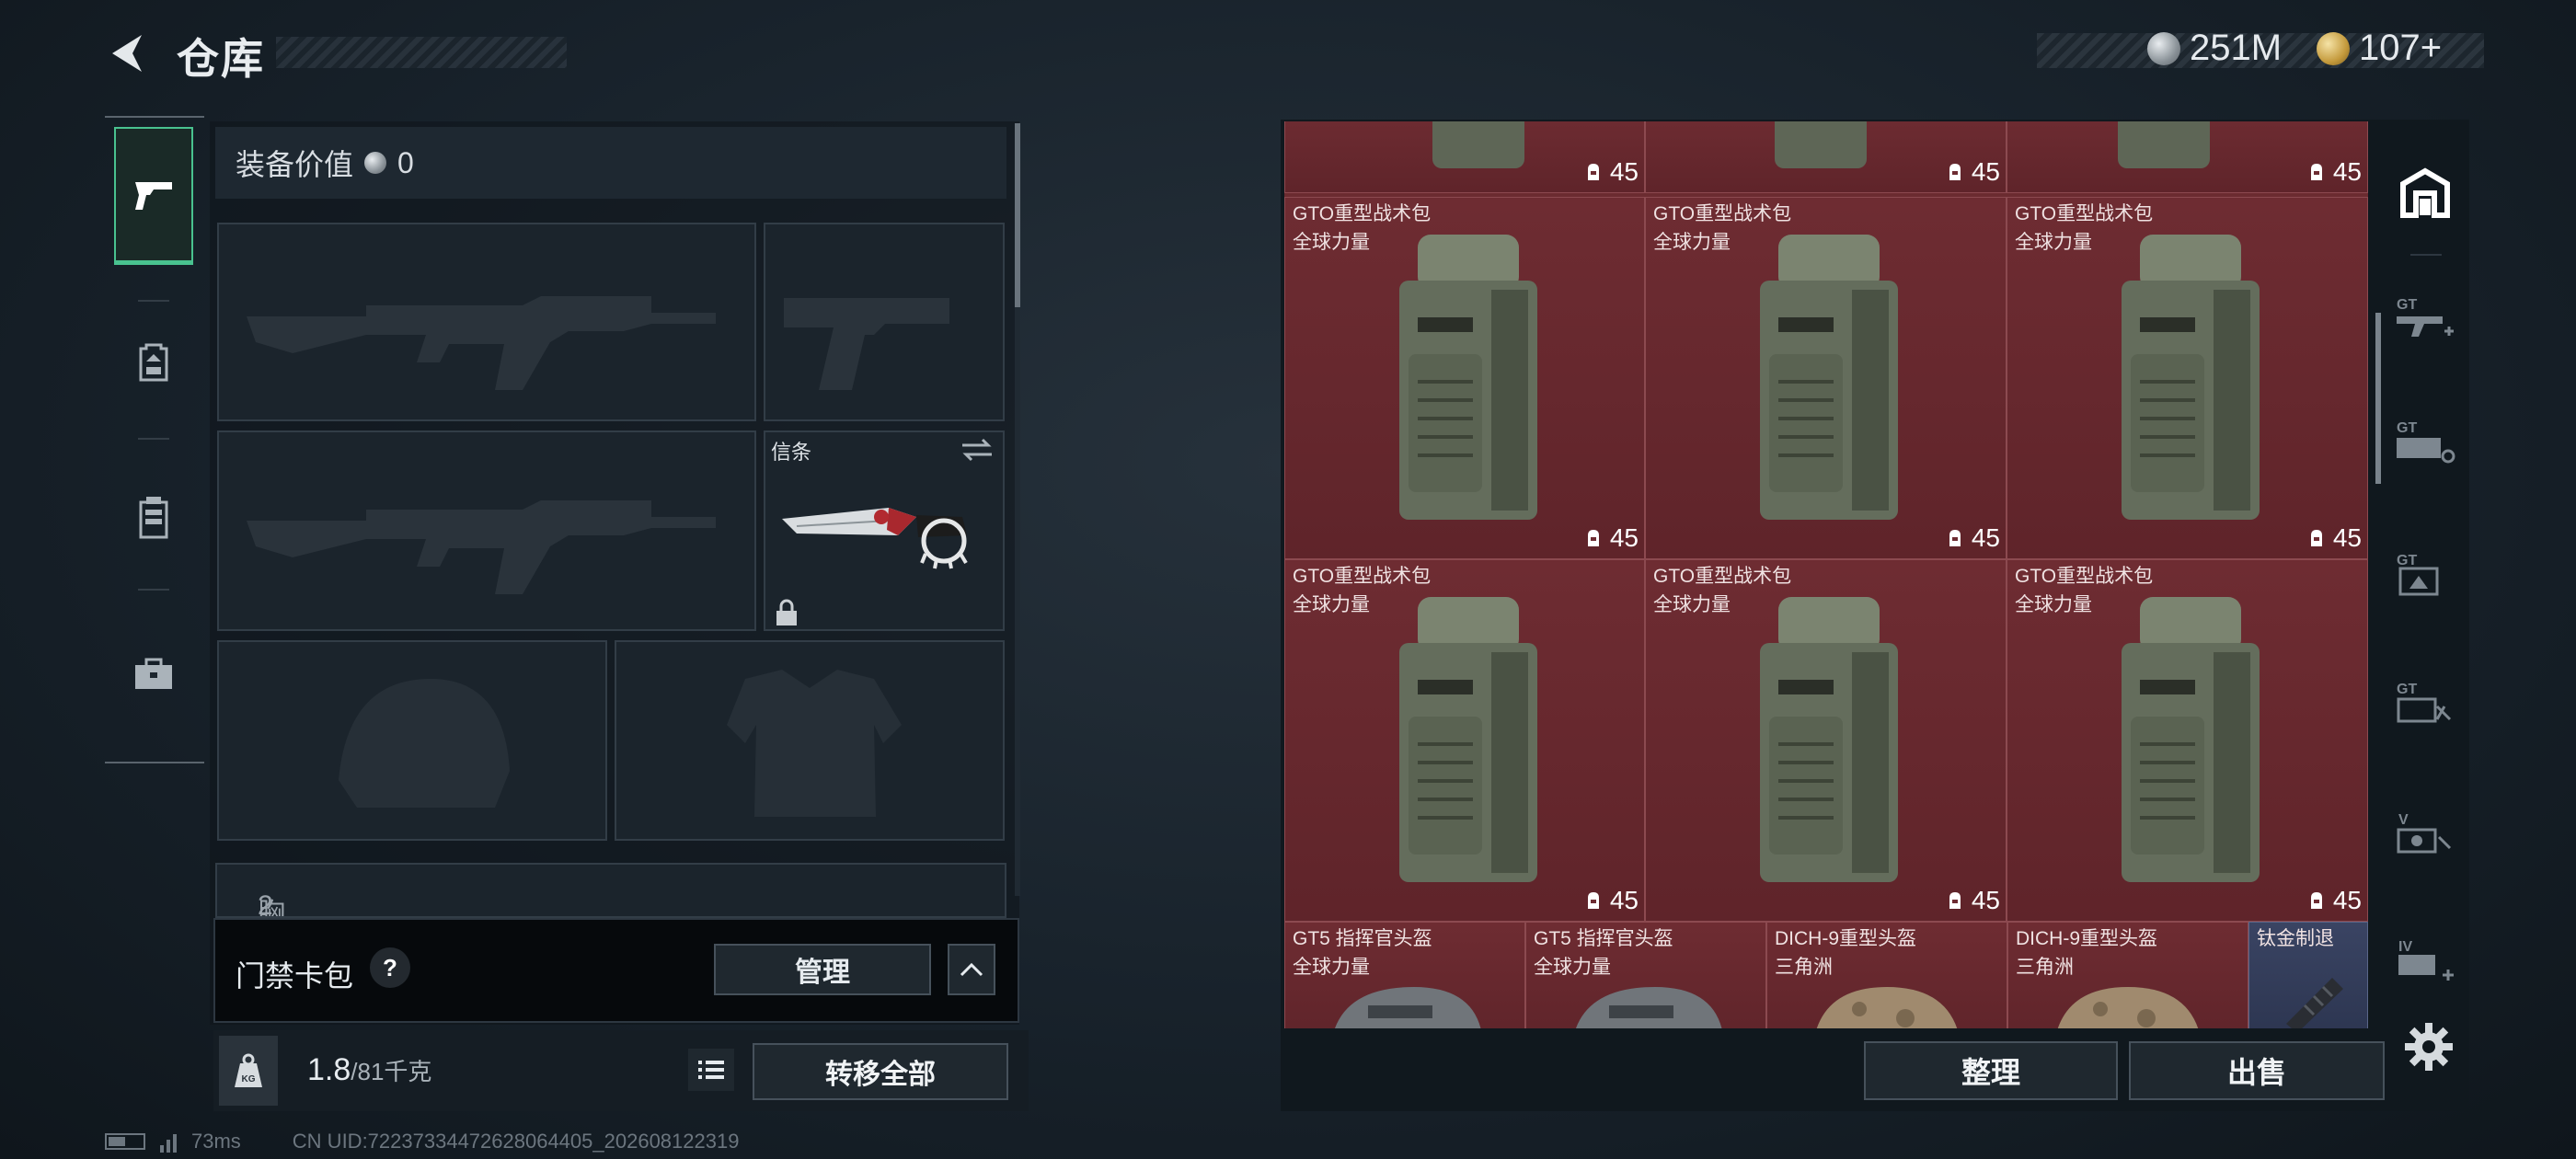 The image size is (2576, 1159). I want to click on tab-backpack, so click(153, 361).